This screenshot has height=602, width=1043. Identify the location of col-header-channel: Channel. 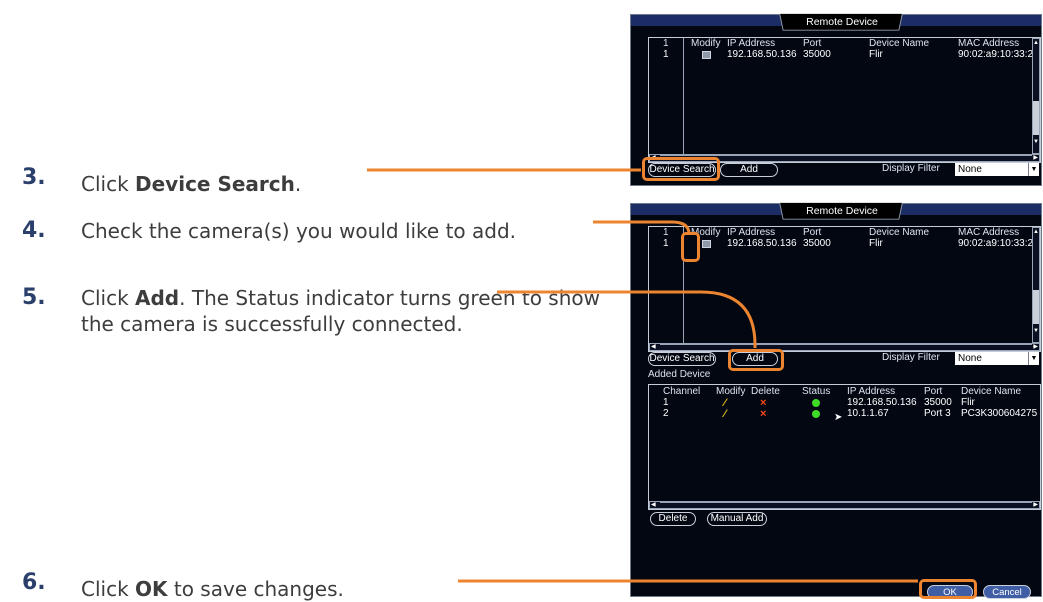
(682, 391).